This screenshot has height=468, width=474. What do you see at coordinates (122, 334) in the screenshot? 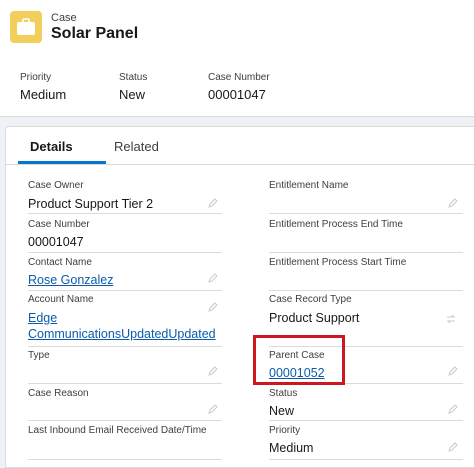
I see `account-name-link-line2: CommunicationsUpdatedUpdated` at bounding box center [122, 334].